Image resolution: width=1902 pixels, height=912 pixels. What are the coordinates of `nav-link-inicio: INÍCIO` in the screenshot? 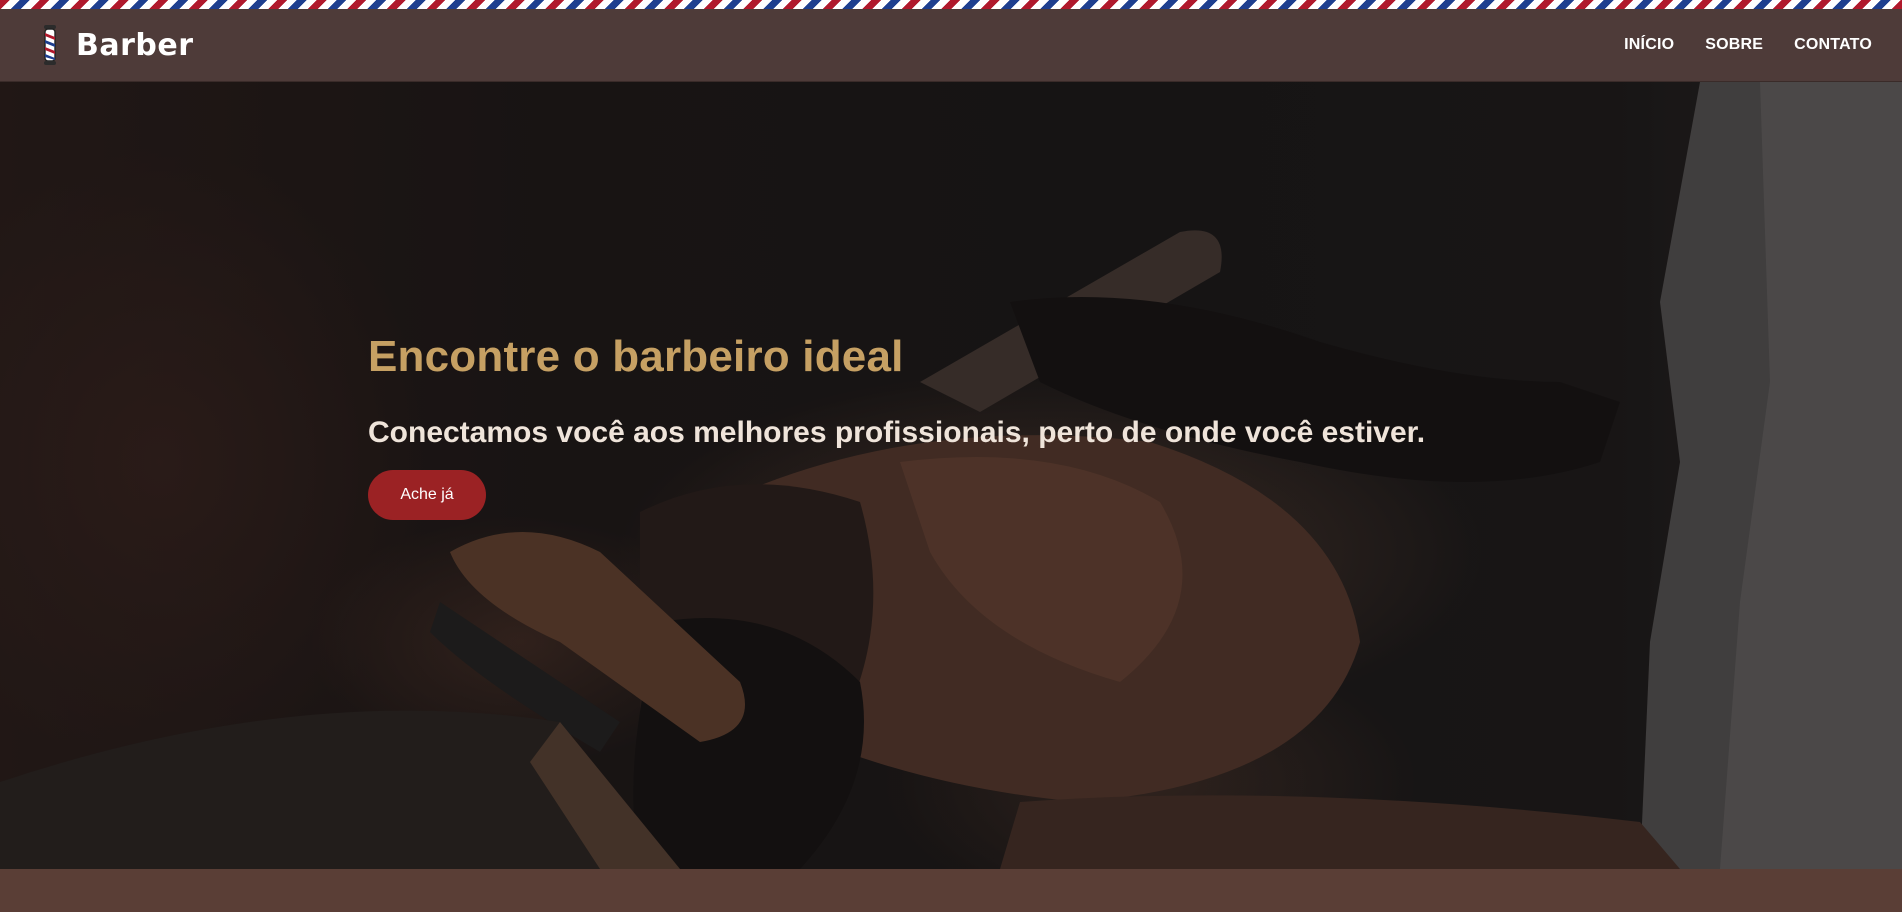 It's located at (1649, 44).